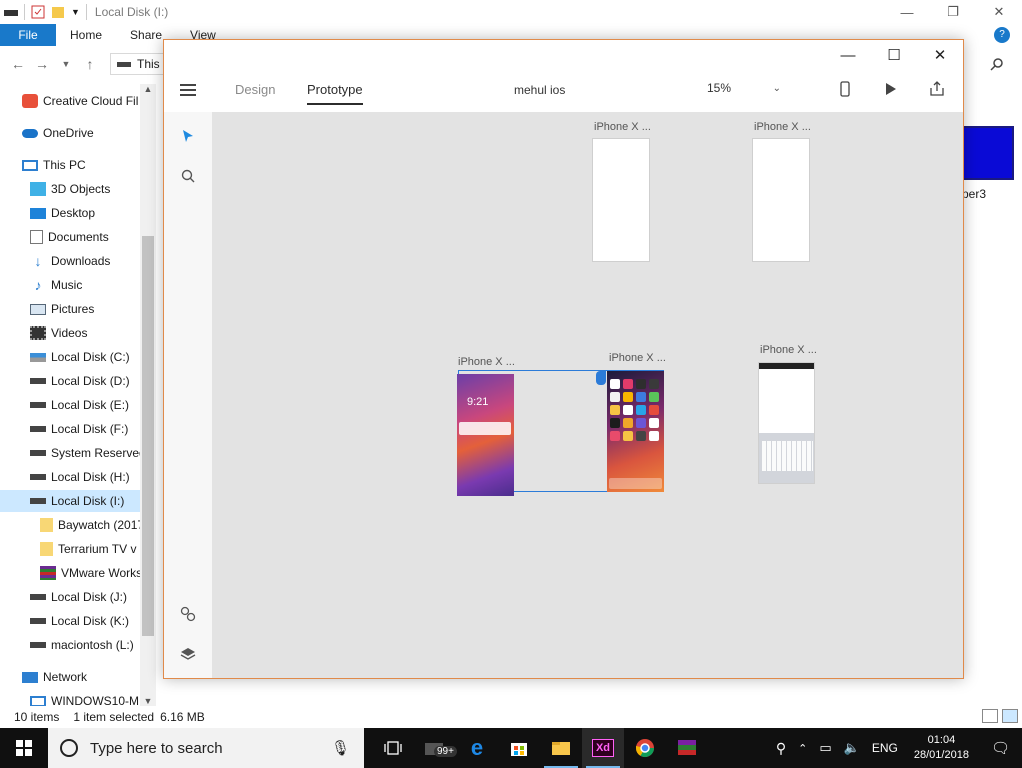 The width and height of the screenshot is (1022, 768). What do you see at coordinates (781, 748) in the screenshot?
I see `people-icon: ⚲` at bounding box center [781, 748].